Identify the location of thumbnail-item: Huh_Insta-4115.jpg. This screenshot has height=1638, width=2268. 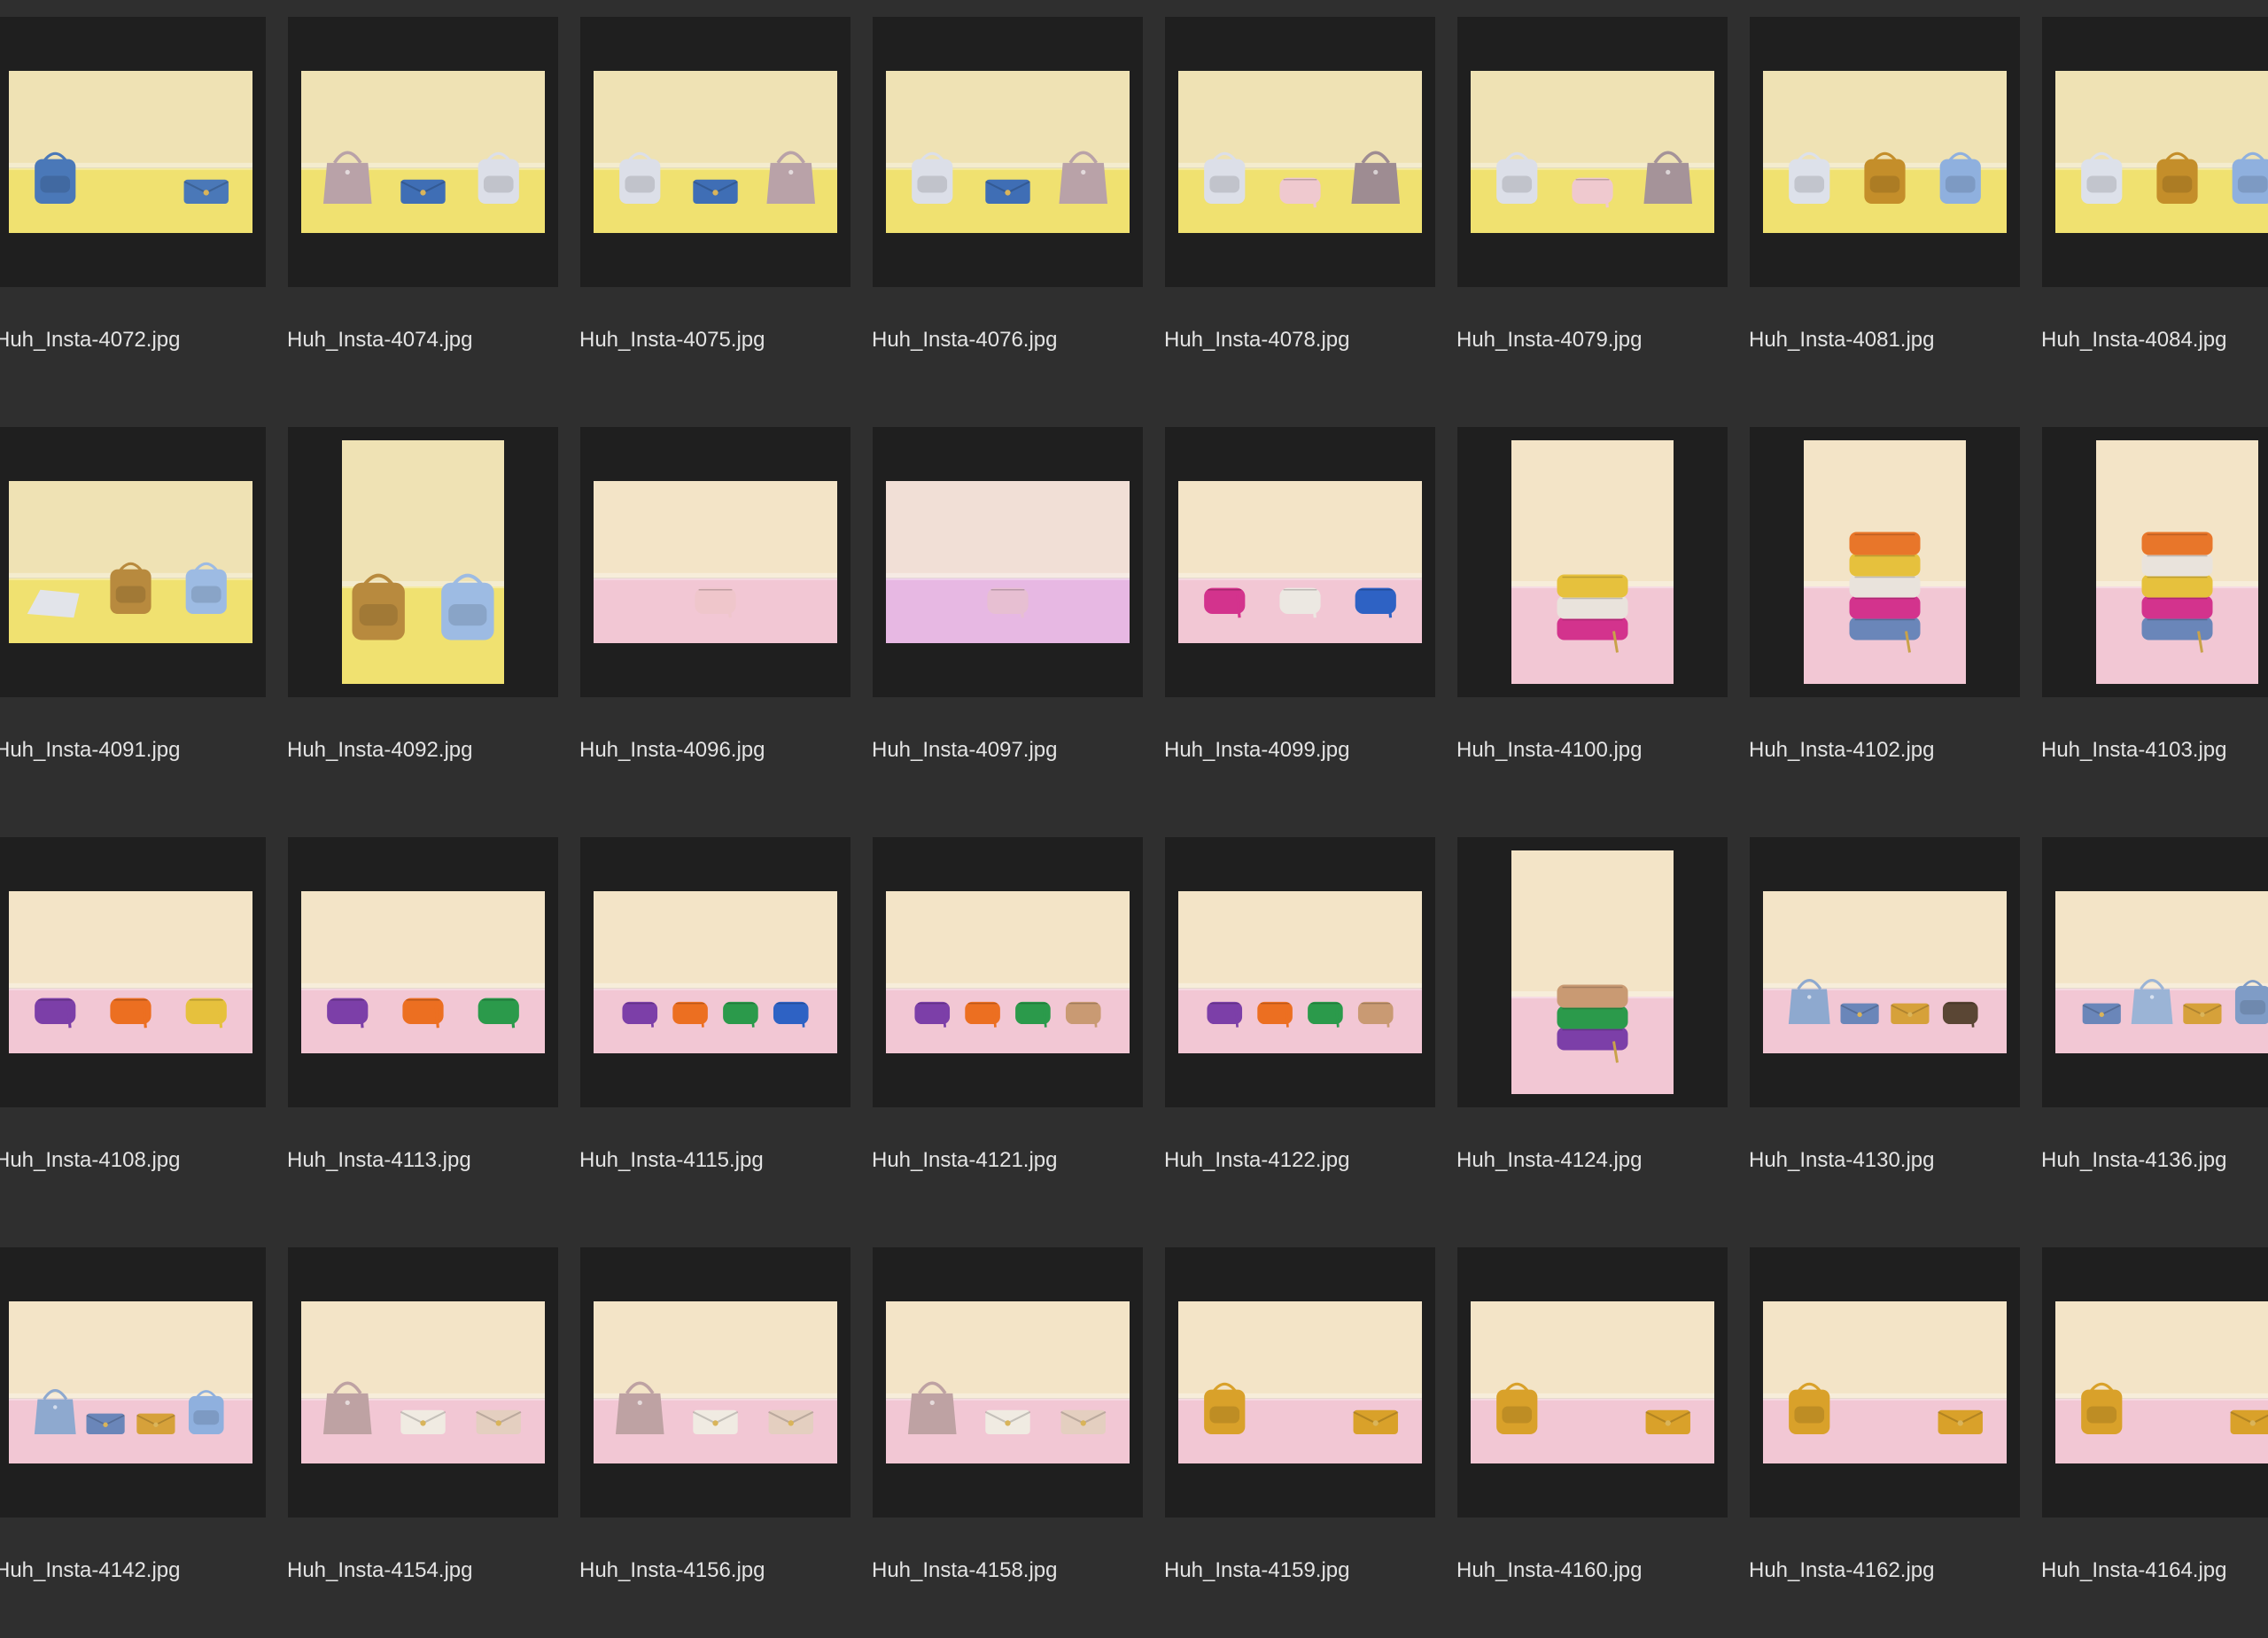
(714, 1024).